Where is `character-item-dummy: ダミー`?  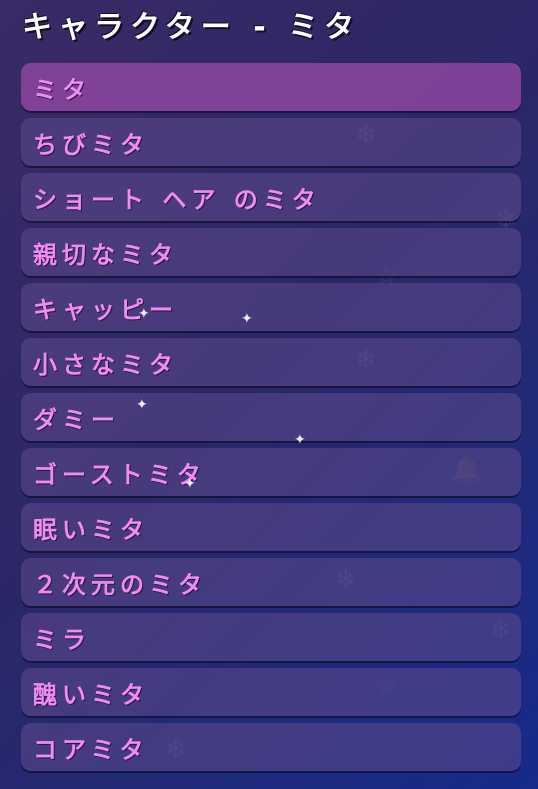 character-item-dummy: ダミー is located at coordinates (271, 417).